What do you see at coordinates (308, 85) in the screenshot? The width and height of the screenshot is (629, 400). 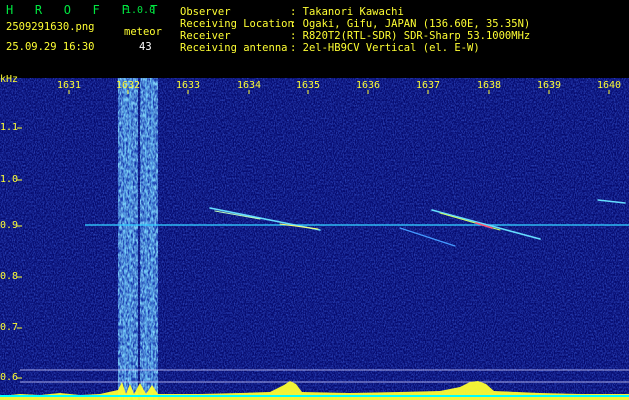 I see `x-tick-label: 1635` at bounding box center [308, 85].